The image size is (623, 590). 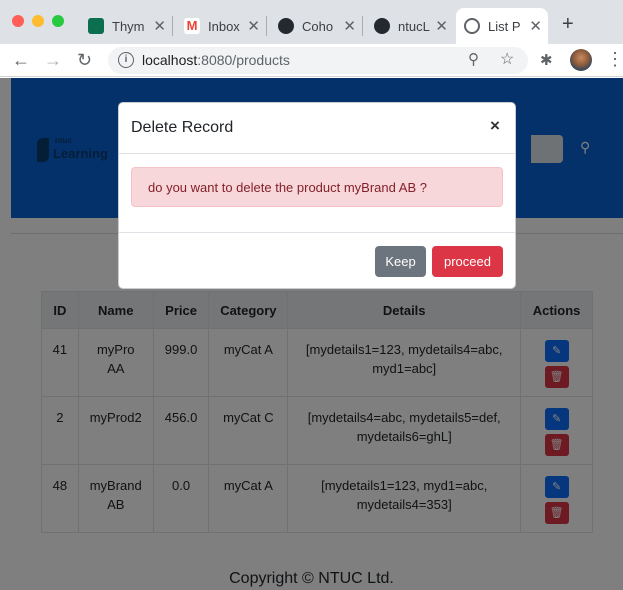 What do you see at coordinates (192, 26) in the screenshot?
I see `gmail-icon: M` at bounding box center [192, 26].